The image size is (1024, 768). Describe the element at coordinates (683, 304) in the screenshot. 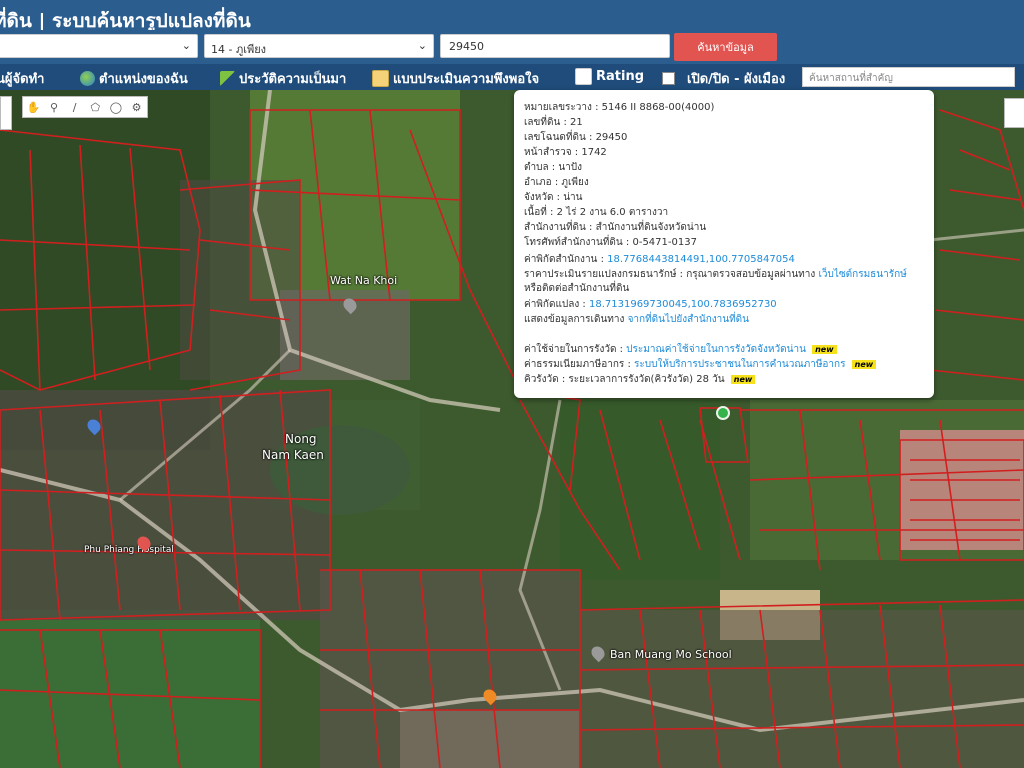

I see `parcel-coord-link: 18.7131969730045,100.7836952730` at that location.